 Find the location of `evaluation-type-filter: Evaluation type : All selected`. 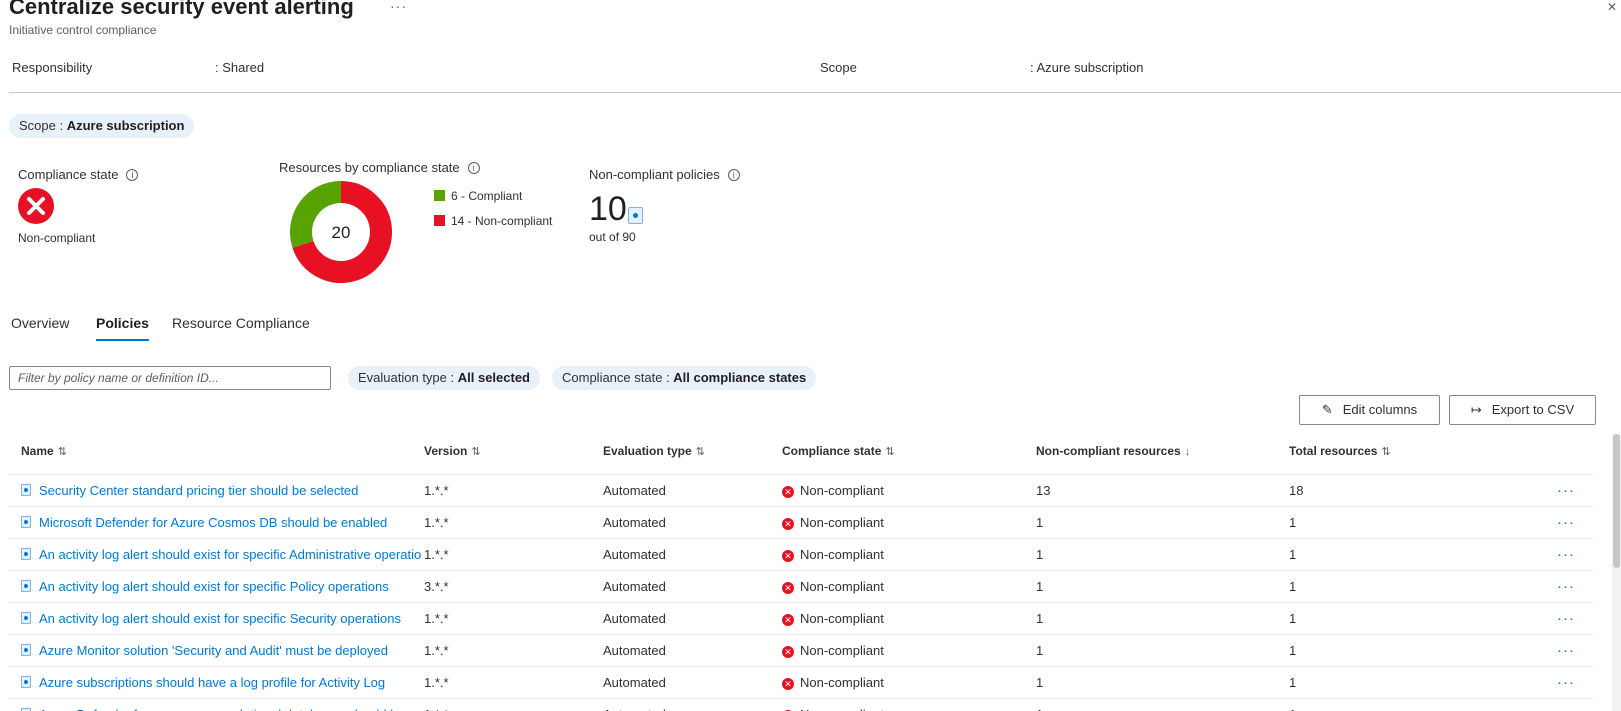

evaluation-type-filter: Evaluation type : All selected is located at coordinates (444, 378).